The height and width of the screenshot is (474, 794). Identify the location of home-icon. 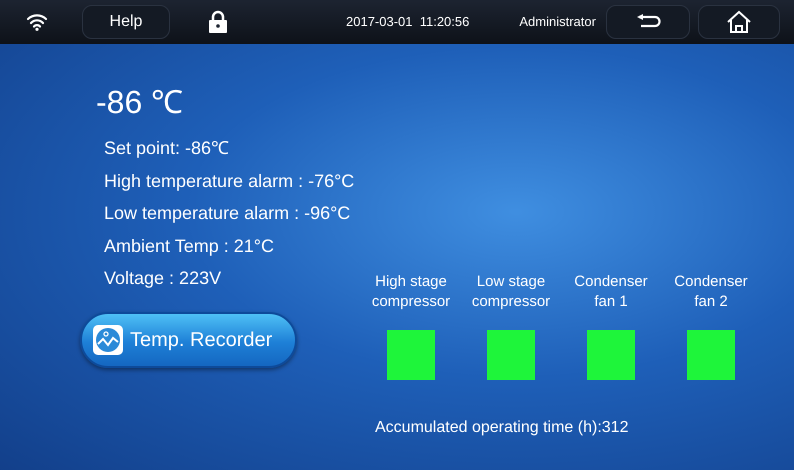
(739, 22).